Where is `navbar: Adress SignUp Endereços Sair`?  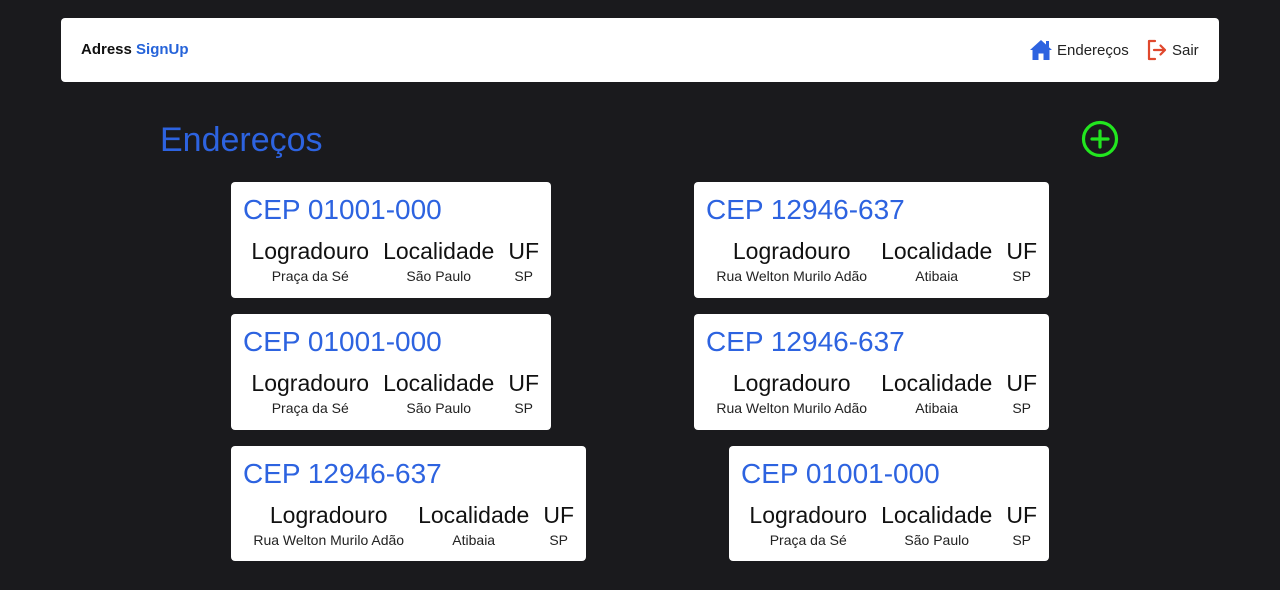 navbar: Adress SignUp Endereços Sair is located at coordinates (640, 50).